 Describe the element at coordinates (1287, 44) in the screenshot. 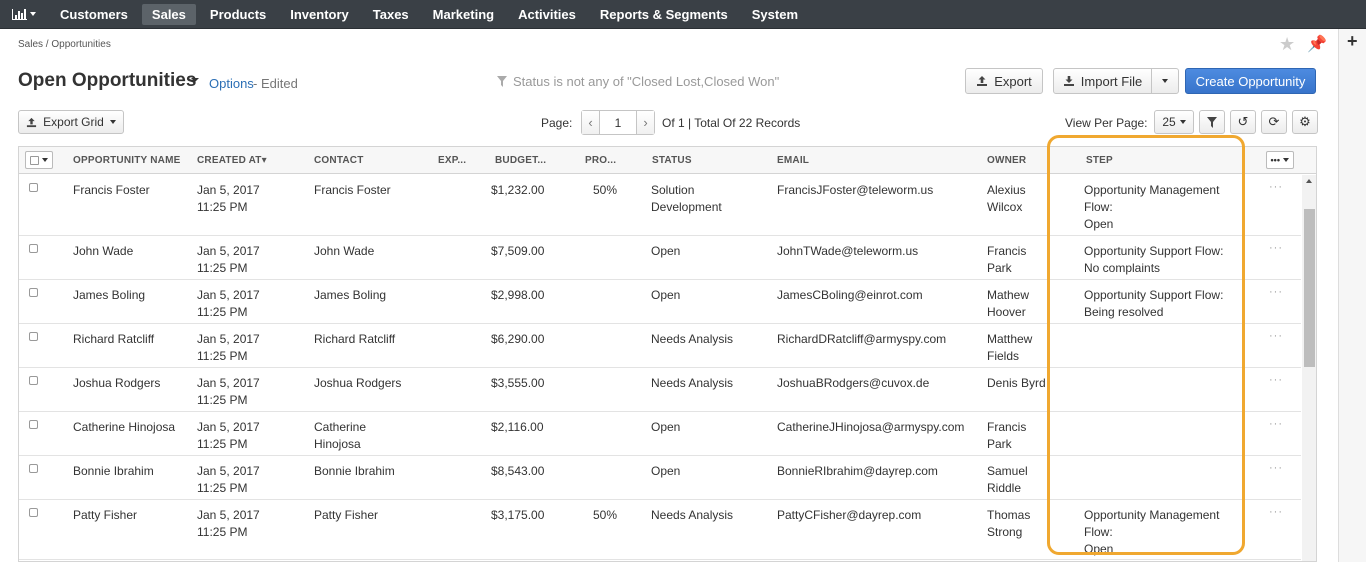

I see `star-icon: ★` at that location.